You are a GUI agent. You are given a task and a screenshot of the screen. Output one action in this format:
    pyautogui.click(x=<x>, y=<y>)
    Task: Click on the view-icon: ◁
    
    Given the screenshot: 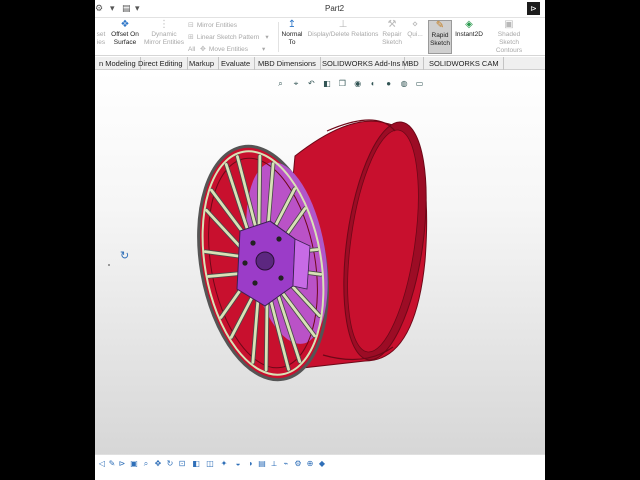 What is the action you would take?
    pyautogui.click(x=102, y=464)
    